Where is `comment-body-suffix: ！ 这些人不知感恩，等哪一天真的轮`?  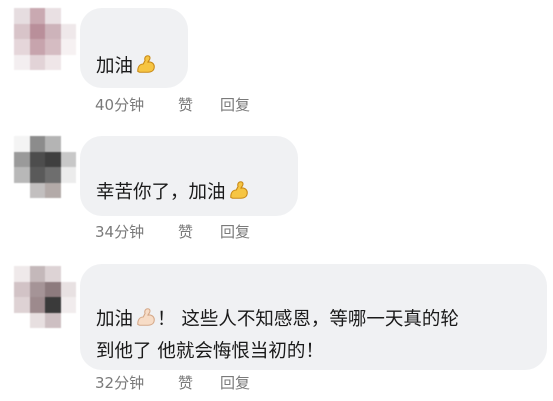 comment-body-suffix: ！ 这些人不知感恩，等哪一天真的轮 is located at coordinates (308, 319).